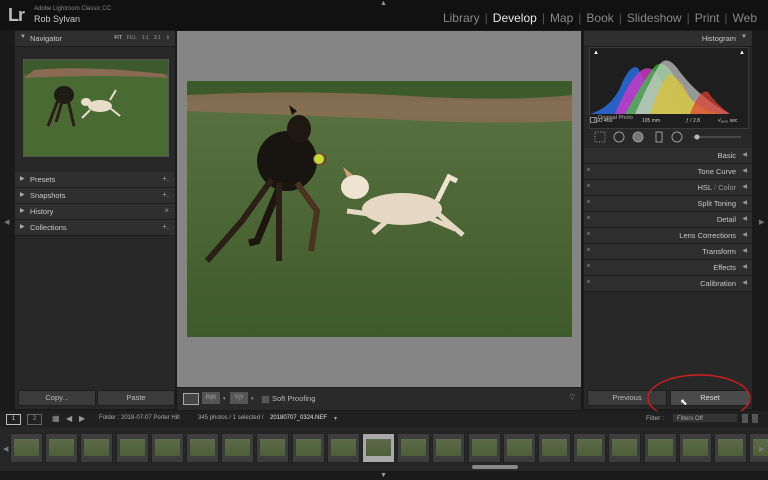 This screenshot has width=768, height=480. I want to click on filter-lock-icon, so click(745, 418).